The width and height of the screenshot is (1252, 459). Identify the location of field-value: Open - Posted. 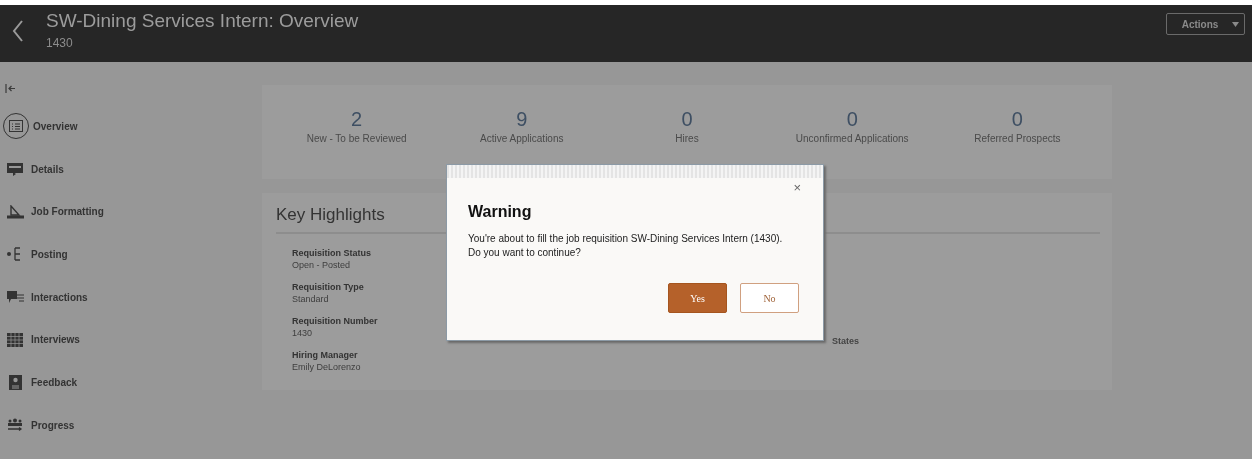
(321, 265).